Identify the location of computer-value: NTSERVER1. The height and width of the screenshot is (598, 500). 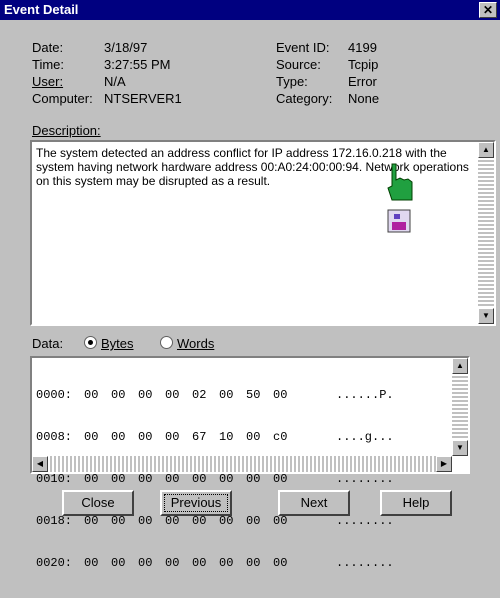
(143, 98).